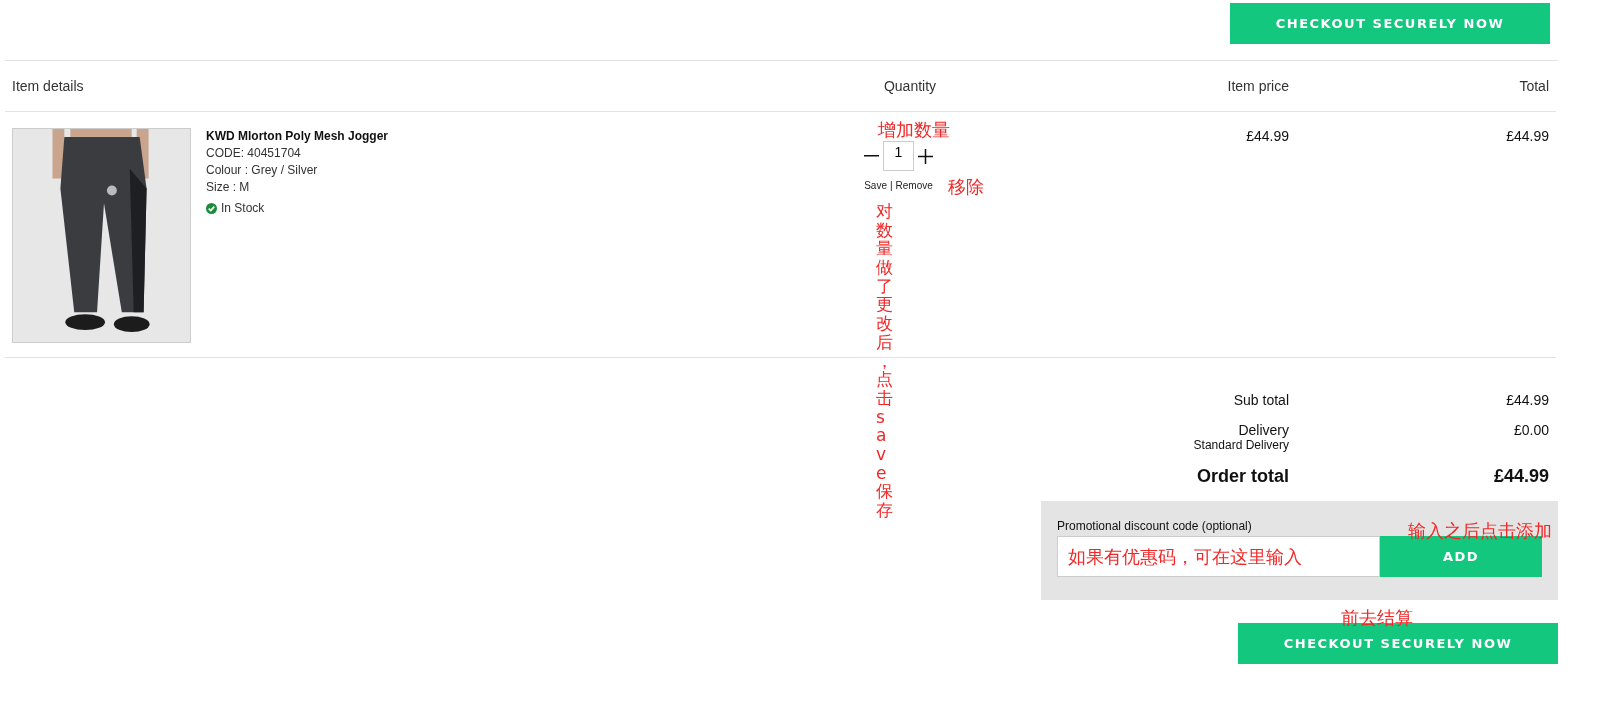 The width and height of the screenshot is (1598, 707). Describe the element at coordinates (1258, 86) in the screenshot. I see `column-header: Item price` at that location.